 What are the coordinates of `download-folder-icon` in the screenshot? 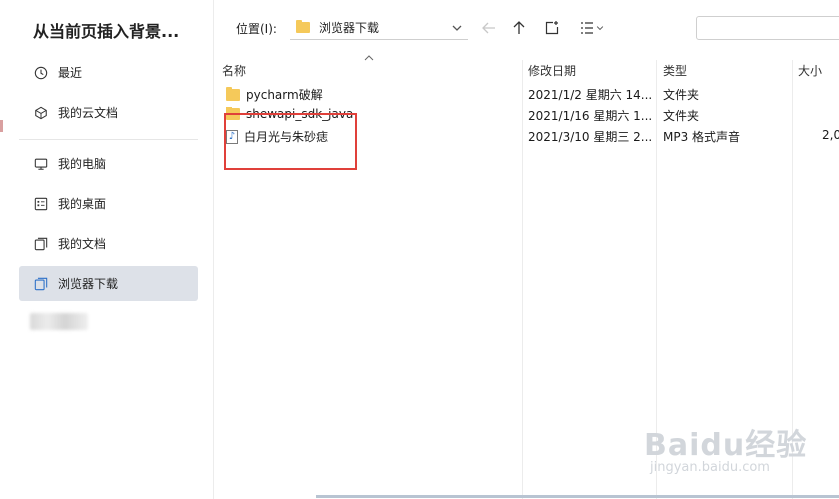 It's located at (41, 284).